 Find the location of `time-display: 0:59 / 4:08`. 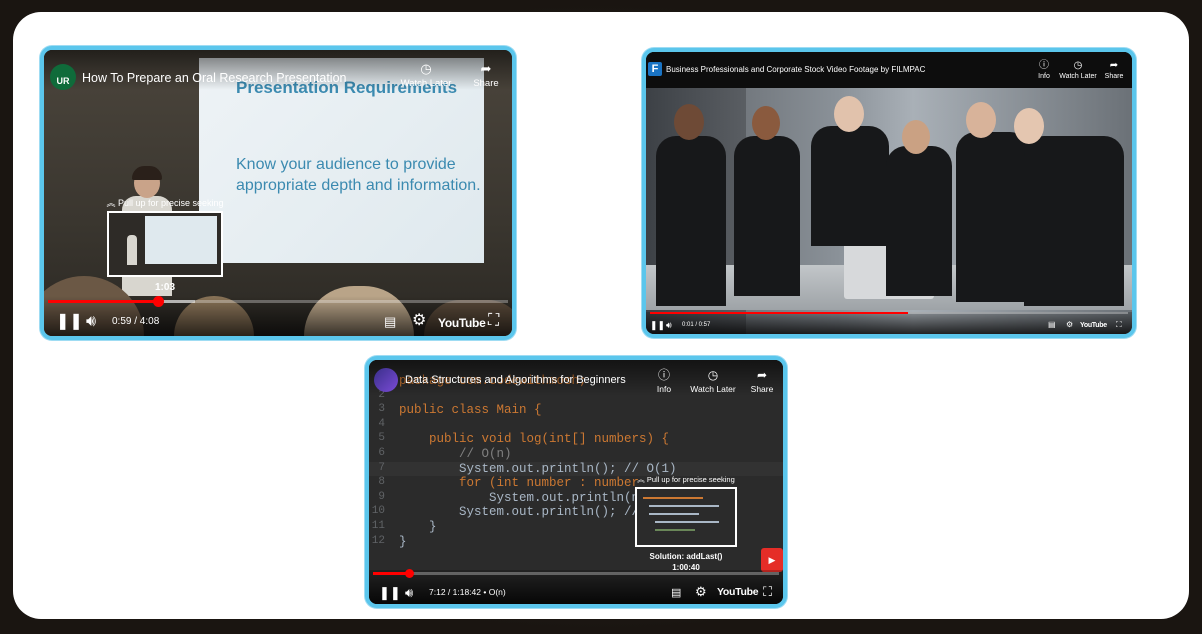

time-display: 0:59 / 4:08 is located at coordinates (136, 321).